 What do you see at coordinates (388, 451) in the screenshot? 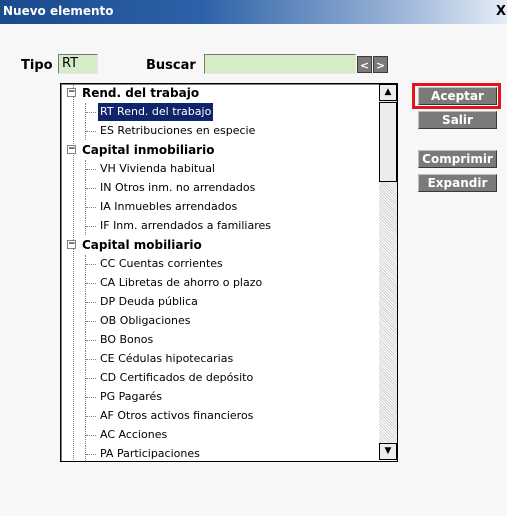
I see `scroll-down-icon: ▼` at bounding box center [388, 451].